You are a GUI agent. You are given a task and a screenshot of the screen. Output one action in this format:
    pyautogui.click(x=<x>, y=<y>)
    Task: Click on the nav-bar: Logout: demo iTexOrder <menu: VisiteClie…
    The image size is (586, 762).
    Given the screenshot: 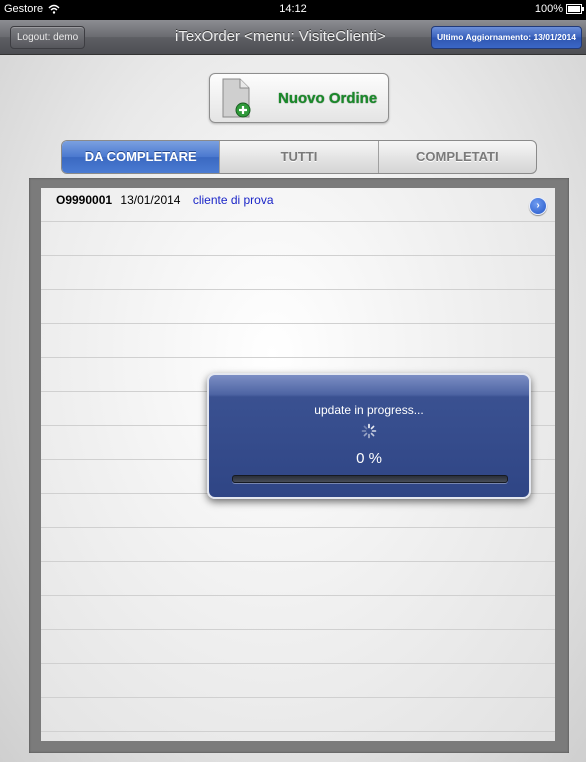 What is the action you would take?
    pyautogui.click(x=293, y=37)
    